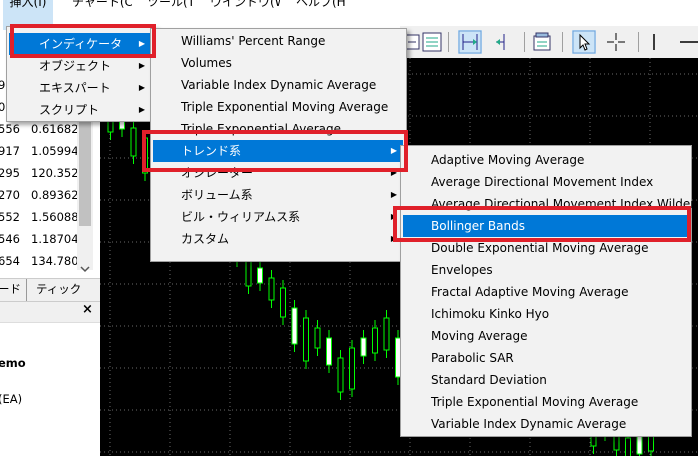  What do you see at coordinates (80, 110) in the screenshot?
I see `menu-item-item: スクリプト ▶` at bounding box center [80, 110].